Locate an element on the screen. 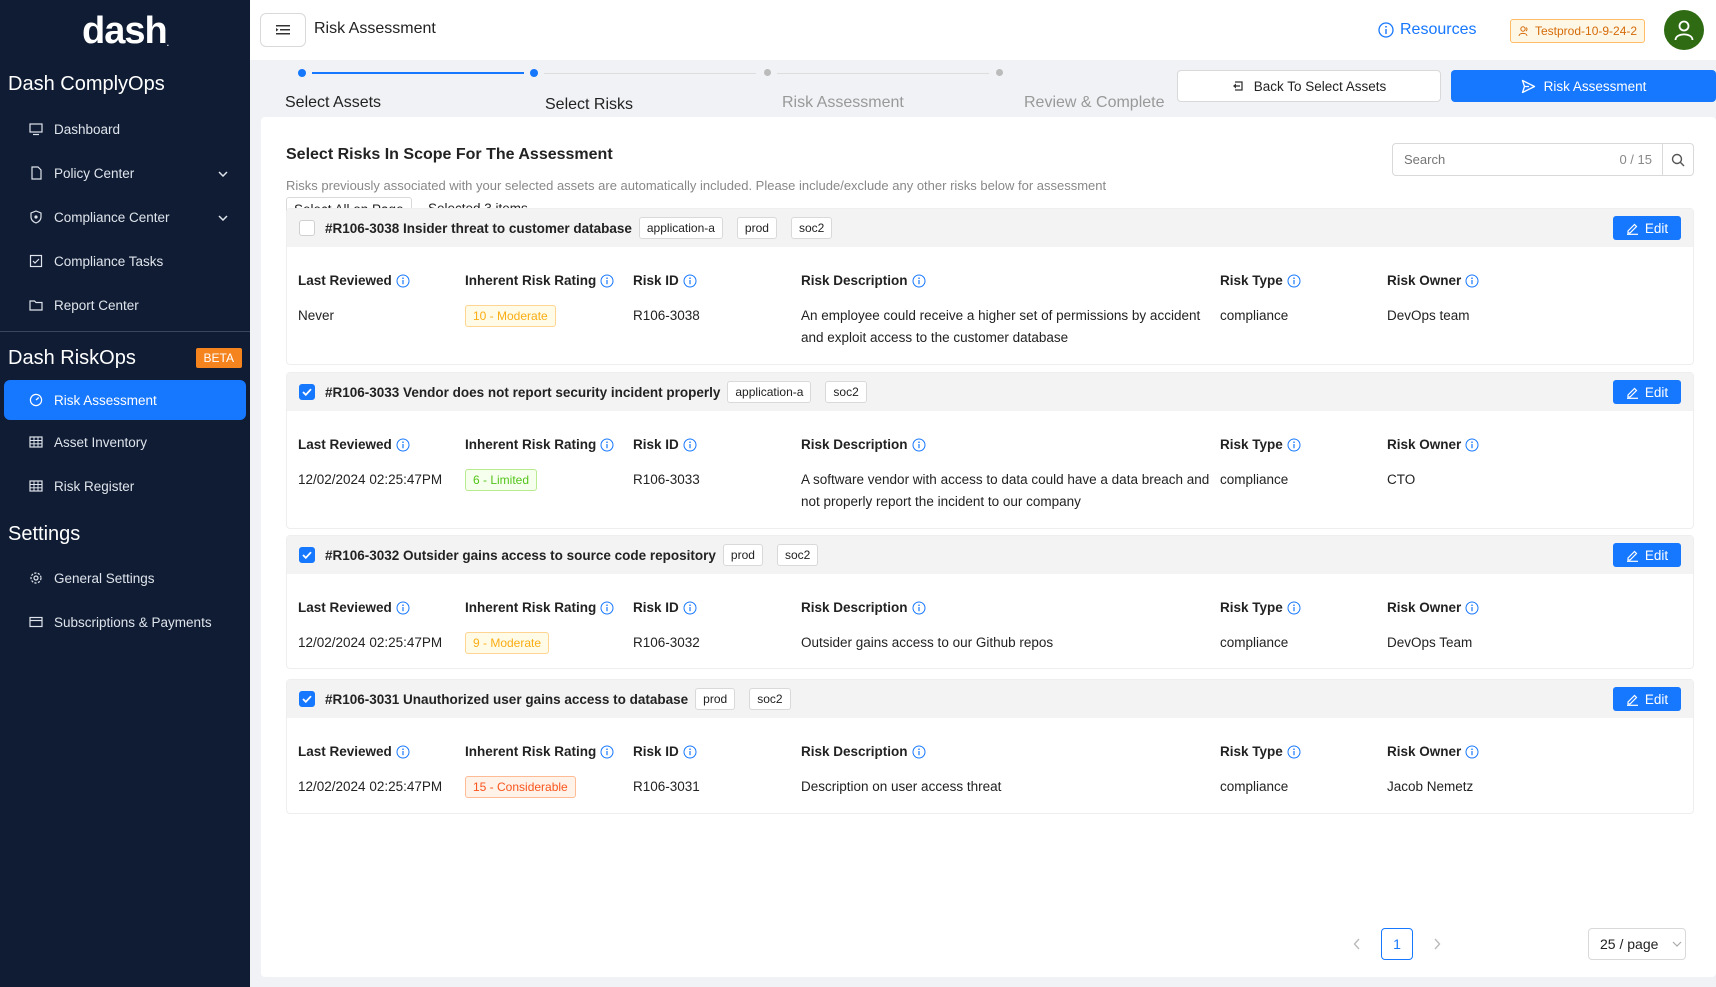  risk-type-header: Risk Type is located at coordinates (1260, 607).